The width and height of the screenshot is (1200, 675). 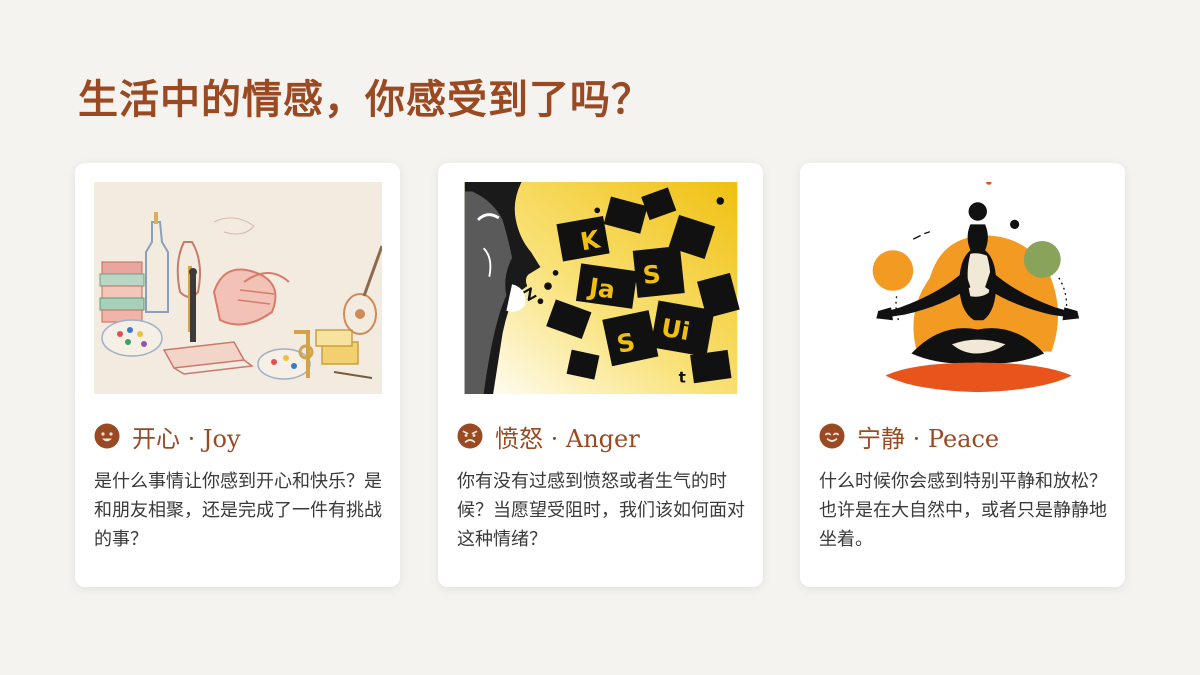 I want to click on smiling-face-icon, so click(x=107, y=436).